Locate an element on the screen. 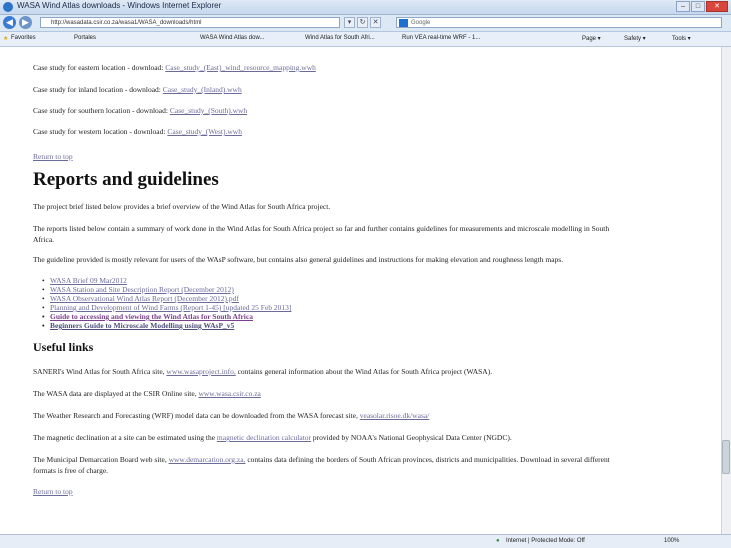 The height and width of the screenshot is (548, 731). address-buttons: ▾ ↻ ✕ is located at coordinates (362, 22).